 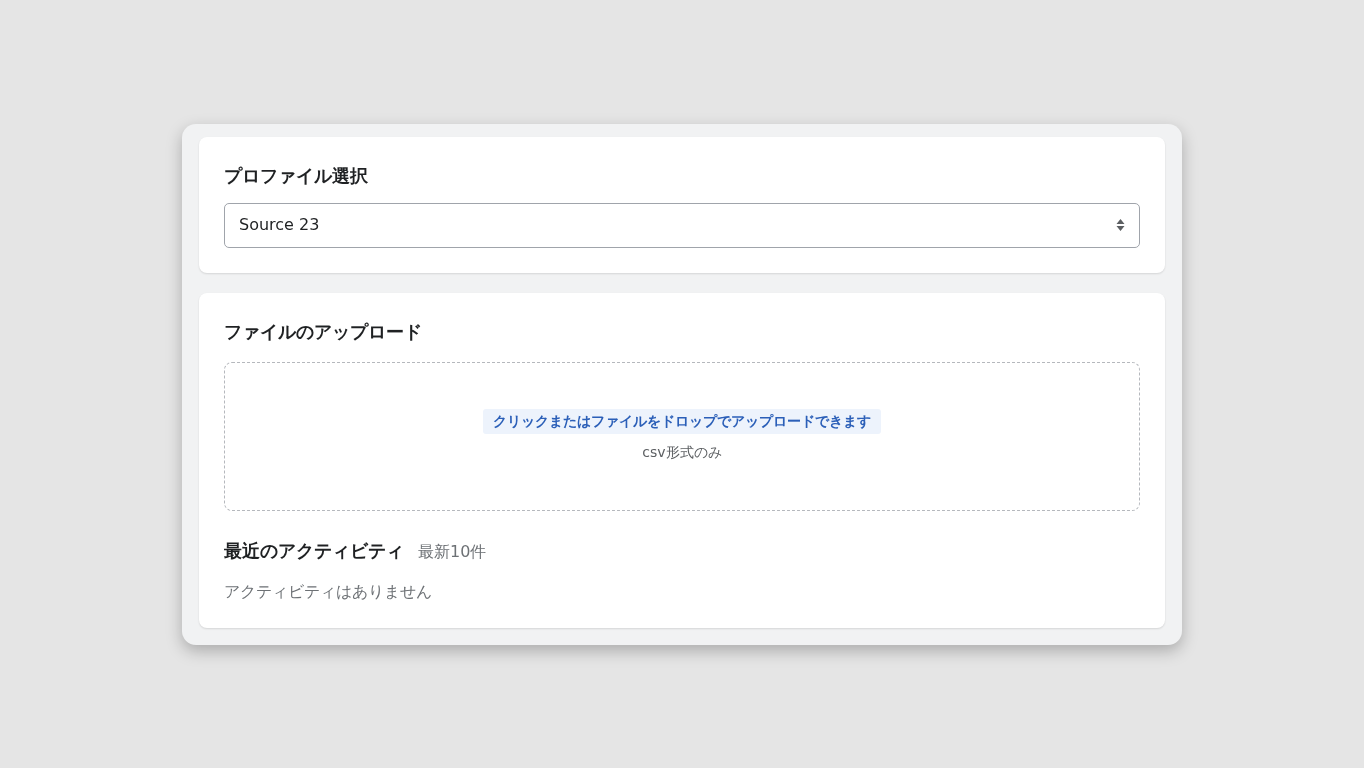 What do you see at coordinates (314, 550) in the screenshot?
I see `section-title: 最近のアクティビティ` at bounding box center [314, 550].